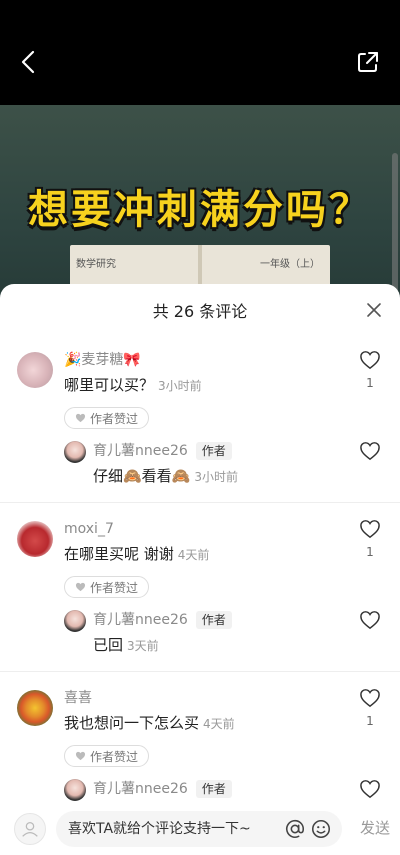 This screenshot has height=855, width=400. What do you see at coordinates (142, 476) in the screenshot?
I see `reply-body: 仔细🙈看看🙈` at bounding box center [142, 476].